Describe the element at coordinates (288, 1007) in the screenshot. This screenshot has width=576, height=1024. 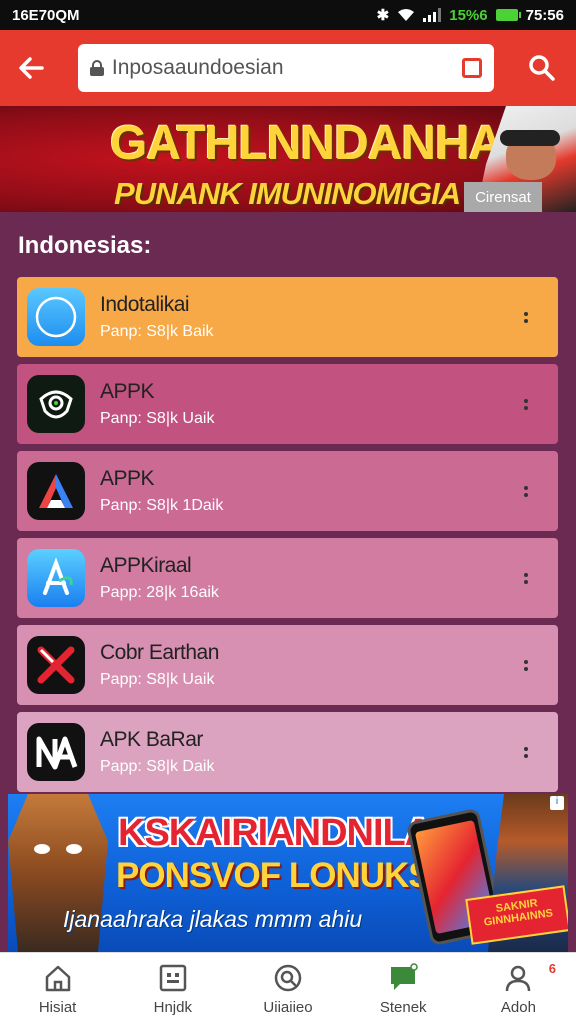
I see `nav-label: Uiiaiieo` at that location.